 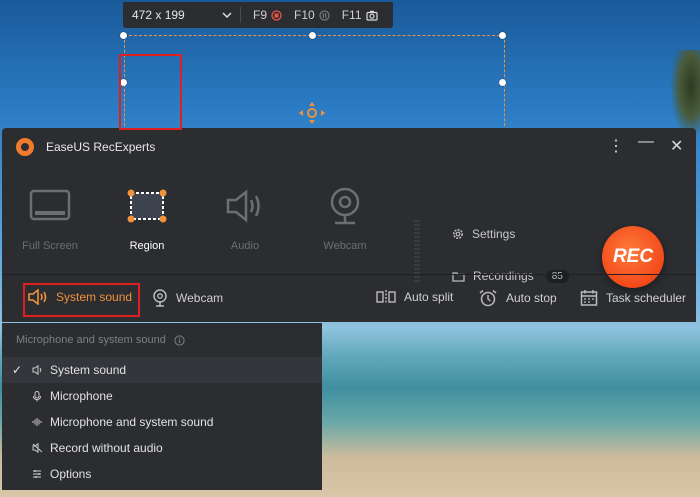 I want to click on mode-label: Audio, so click(x=245, y=246).